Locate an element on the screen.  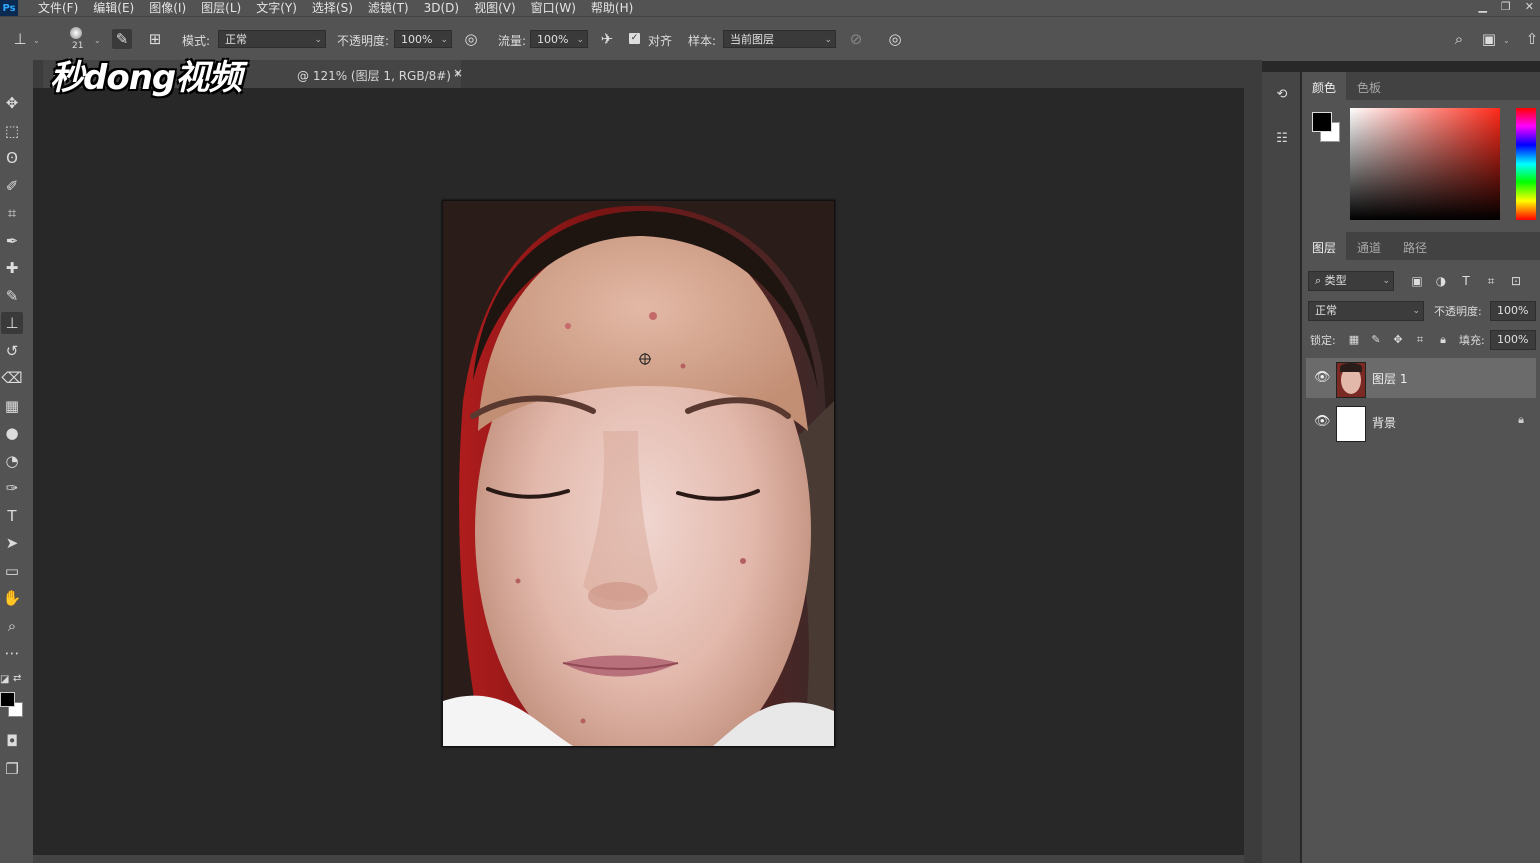
layer-filter-select: ⌕ 类型 ⌄ is located at coordinates (1351, 281).